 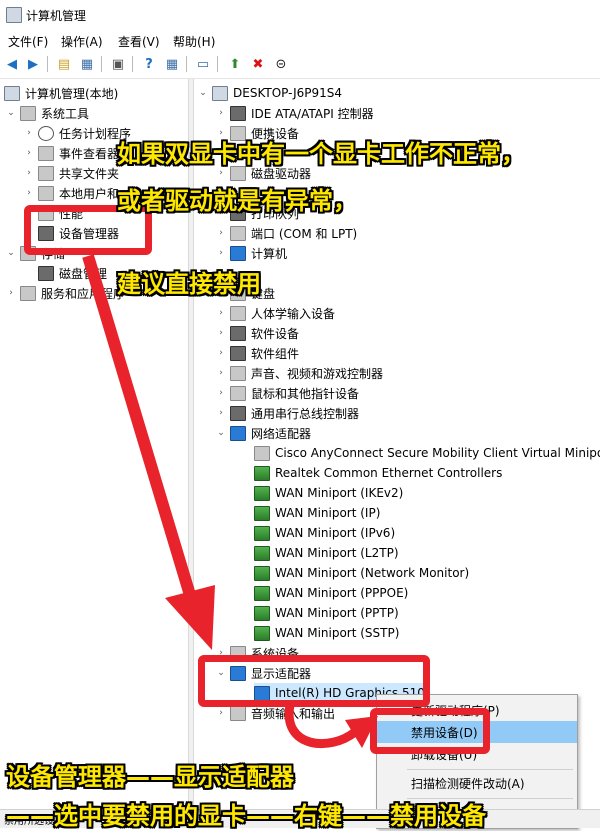 I want to click on category-hid: › 人体学输入设备, so click(x=275, y=313).